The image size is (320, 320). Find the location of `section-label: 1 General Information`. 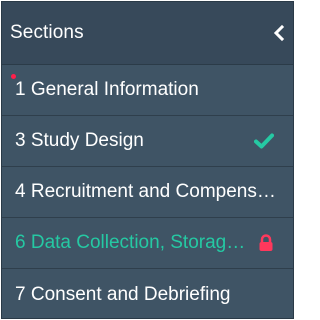

section-label: 1 General Information is located at coordinates (107, 89).